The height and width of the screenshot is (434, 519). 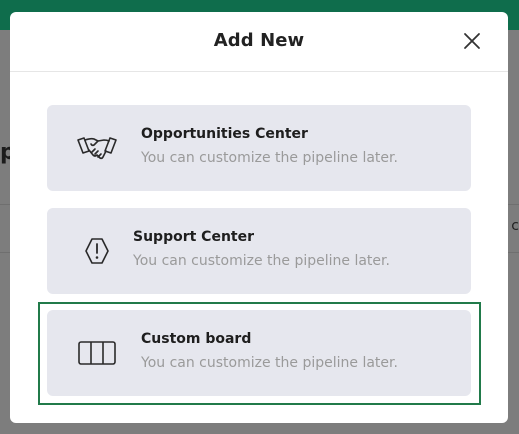 What do you see at coordinates (194, 237) in the screenshot?
I see `option-title: Support Center` at bounding box center [194, 237].